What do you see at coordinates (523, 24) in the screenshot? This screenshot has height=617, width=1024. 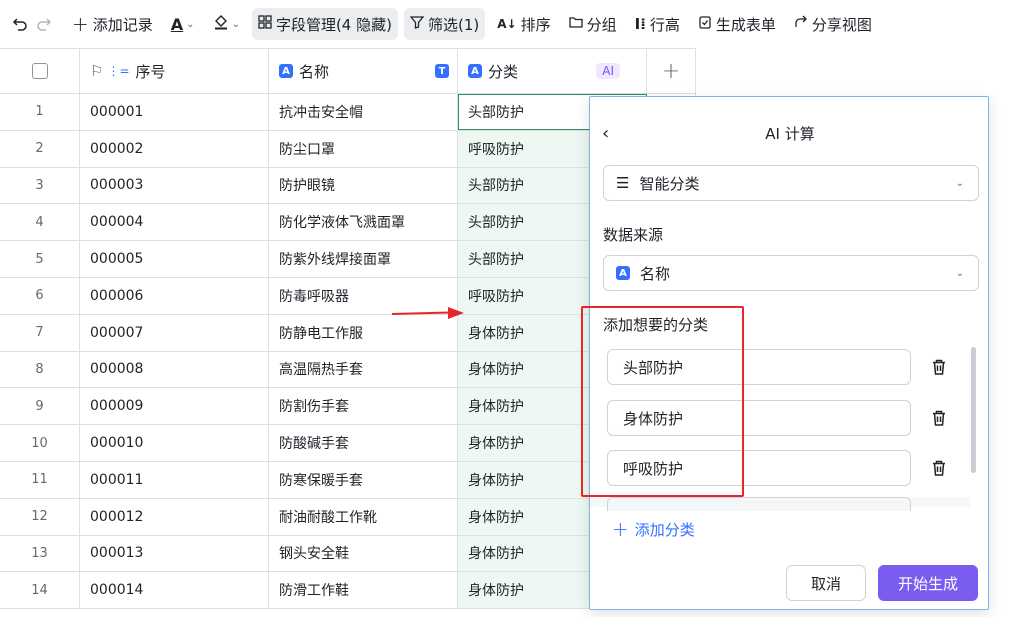 I see `sort-button: A↓ 排序` at bounding box center [523, 24].